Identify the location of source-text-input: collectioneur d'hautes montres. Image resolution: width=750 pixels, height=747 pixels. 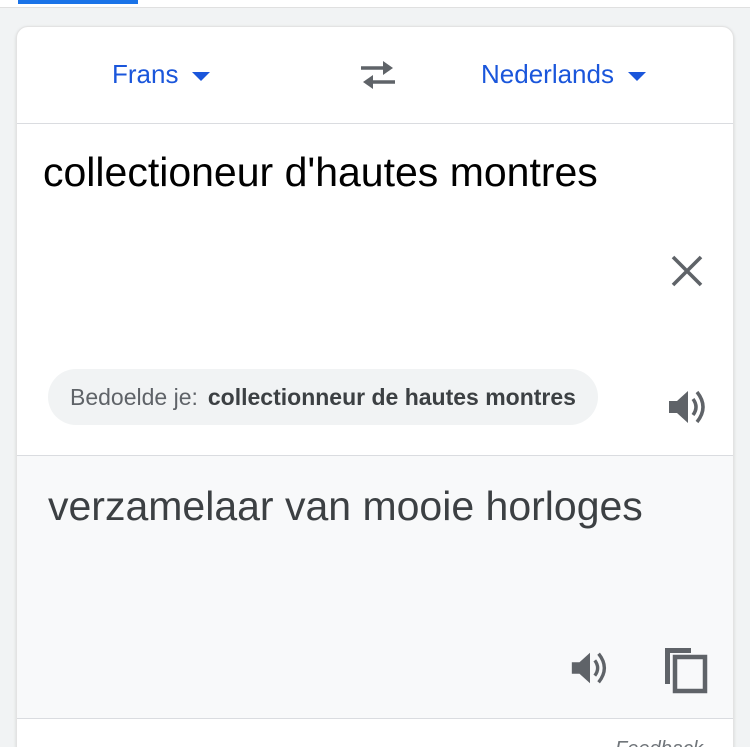
(338, 172).